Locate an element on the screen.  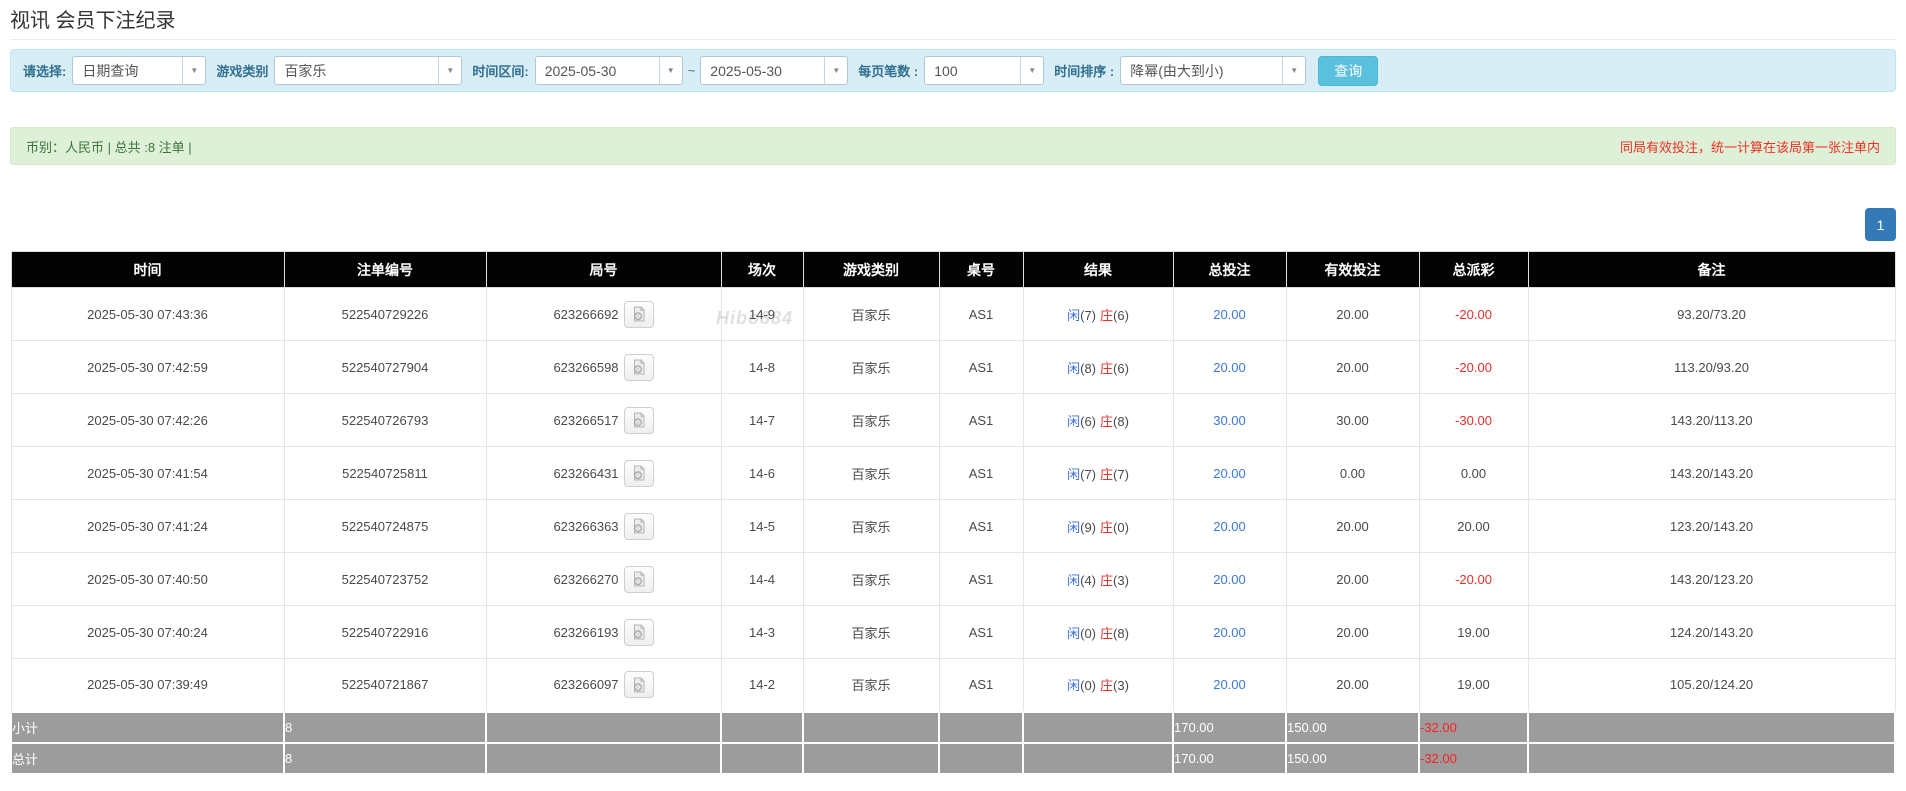
cell-session: 14-9 is located at coordinates (762, 314).